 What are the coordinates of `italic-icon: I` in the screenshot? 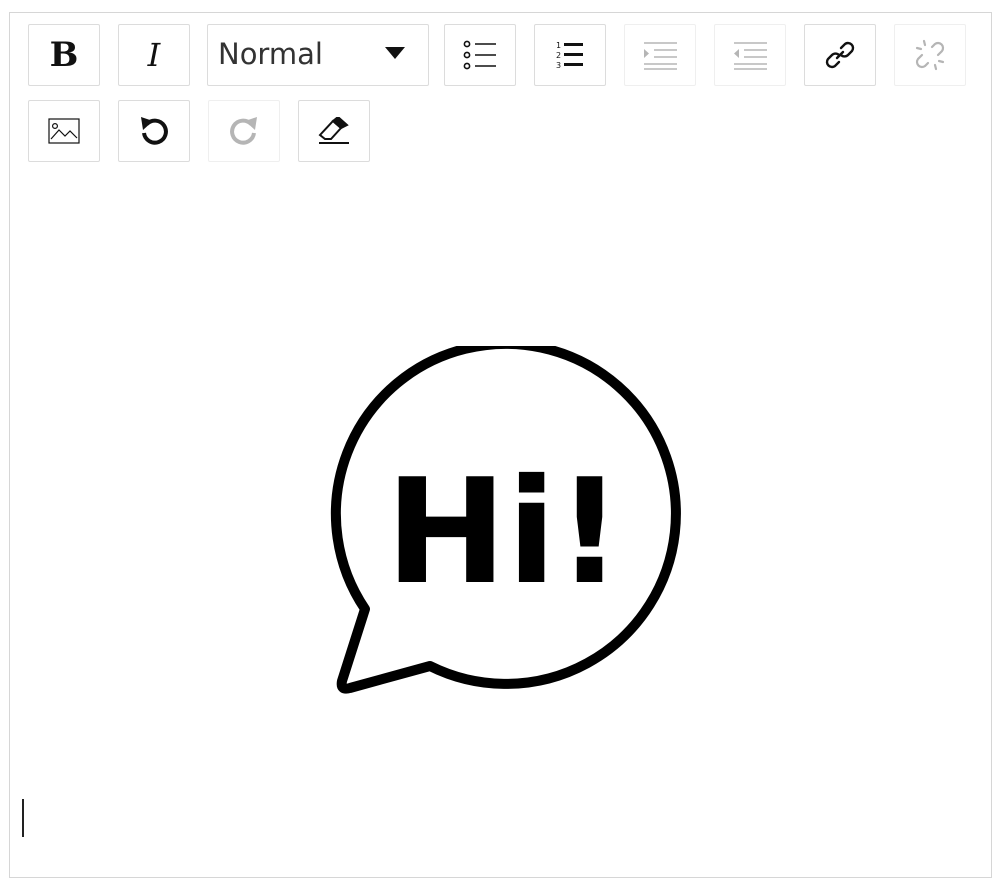 It's located at (154, 55).